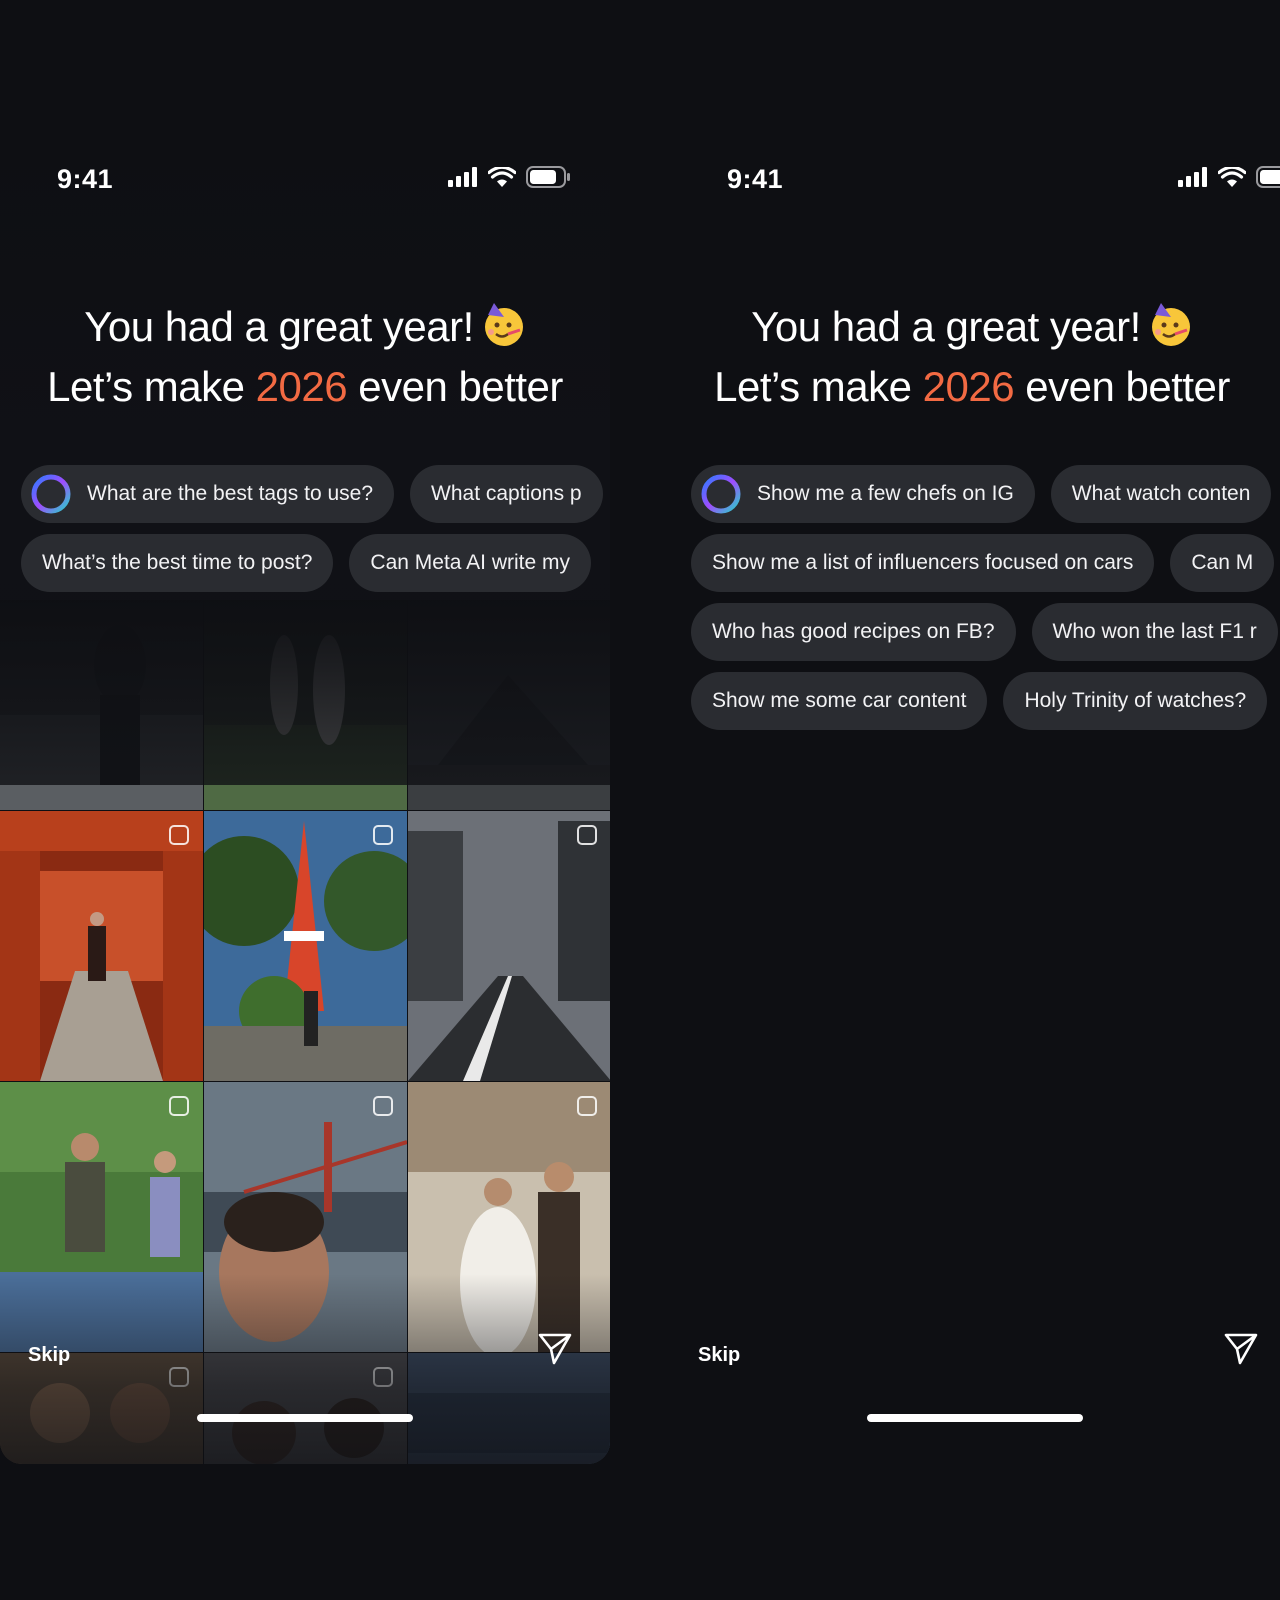  Describe the element at coordinates (853, 632) in the screenshot. I see `suggestion-chip: Who has good recipes on FB?` at that location.